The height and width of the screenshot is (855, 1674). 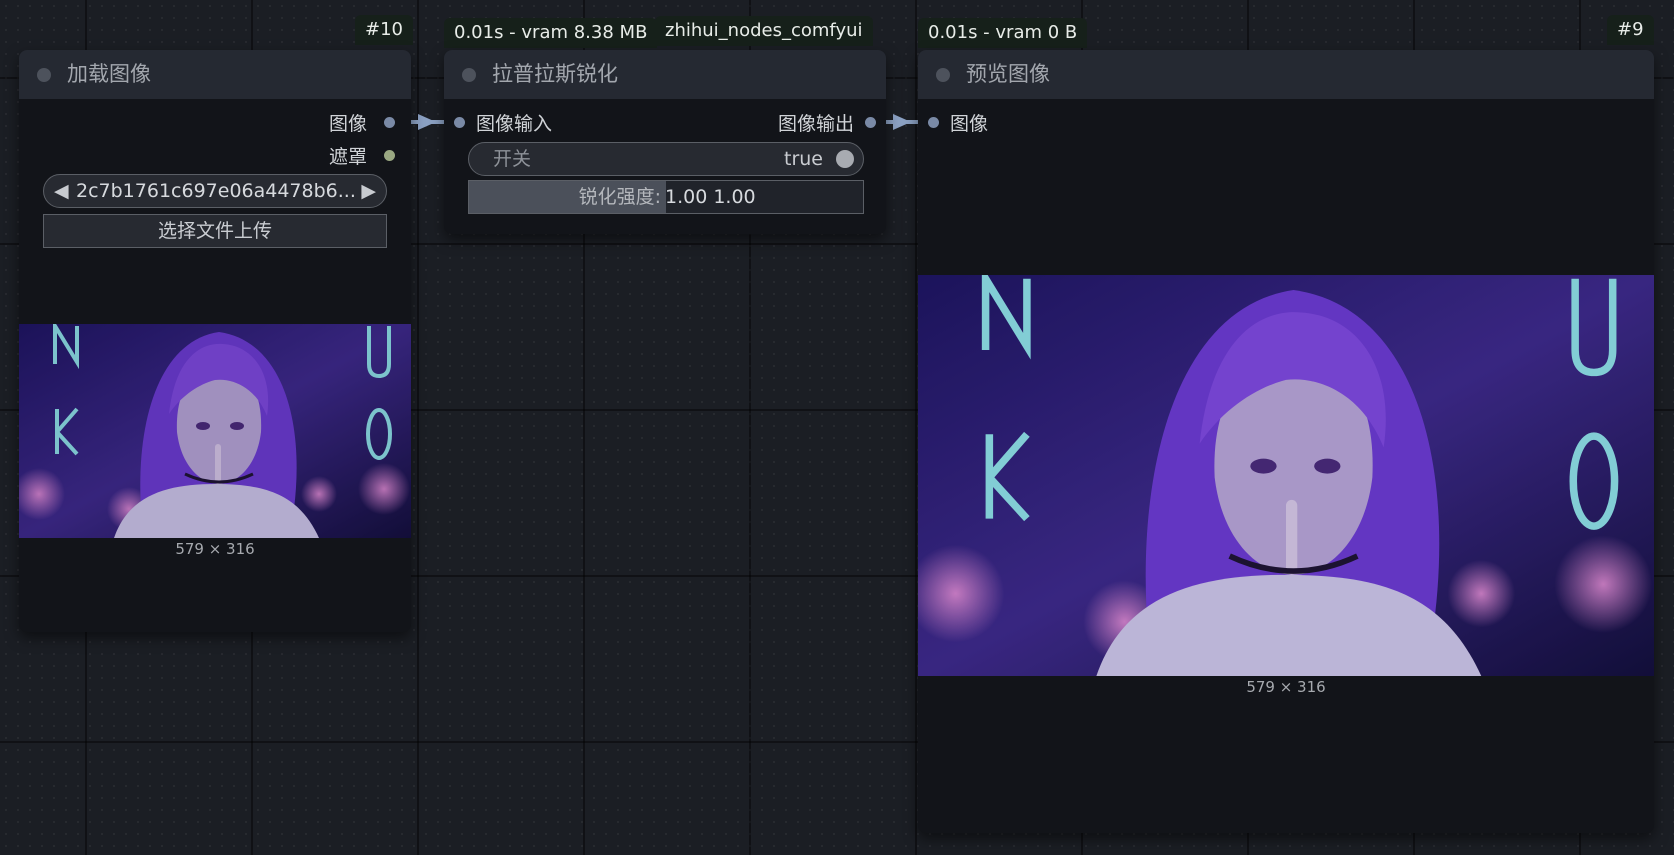 I want to click on output-label-image: 图像输出, so click(x=815, y=124).